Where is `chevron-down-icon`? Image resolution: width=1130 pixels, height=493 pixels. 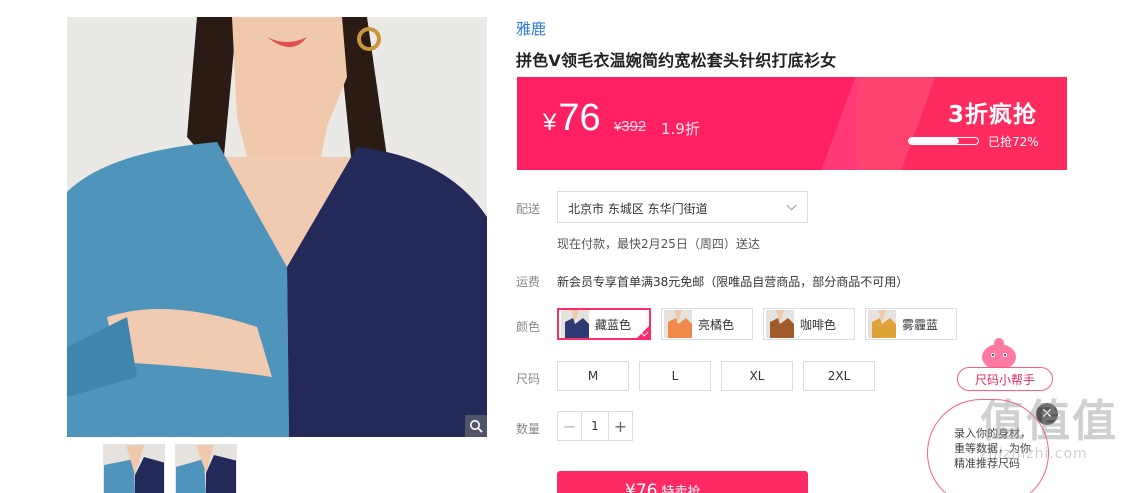 chevron-down-icon is located at coordinates (791, 205).